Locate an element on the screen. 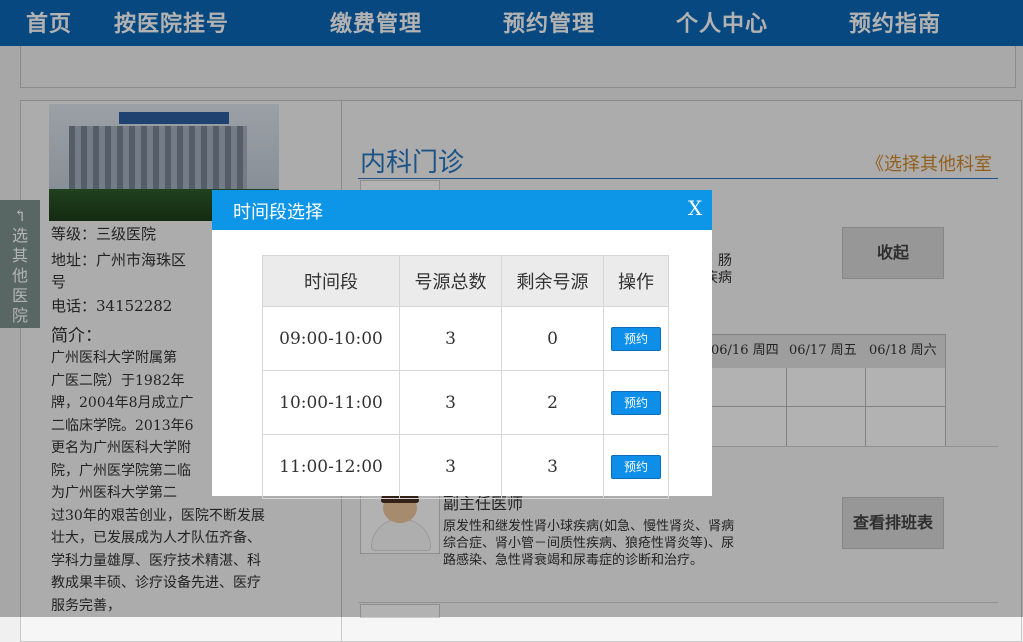  slot-time: 10:00-11:00 is located at coordinates (331, 402).